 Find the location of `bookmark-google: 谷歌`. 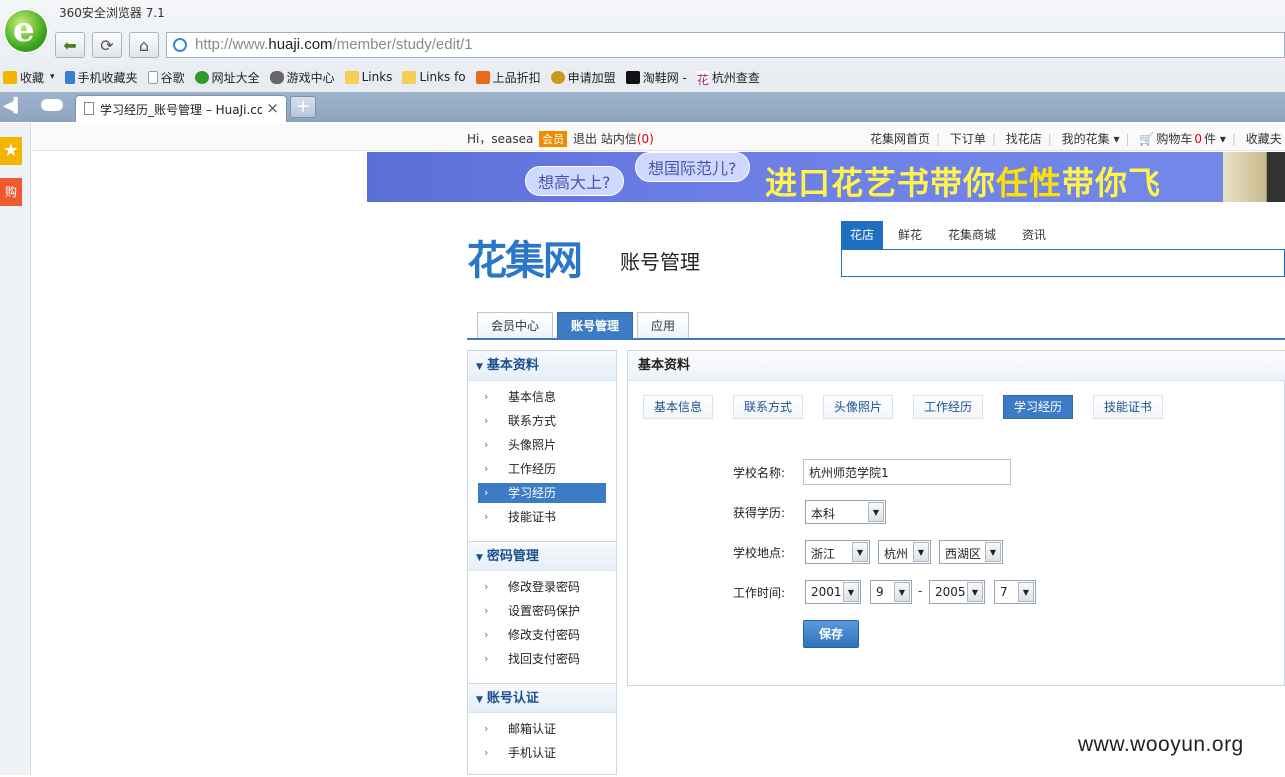

bookmark-google: 谷歌 is located at coordinates (166, 77).